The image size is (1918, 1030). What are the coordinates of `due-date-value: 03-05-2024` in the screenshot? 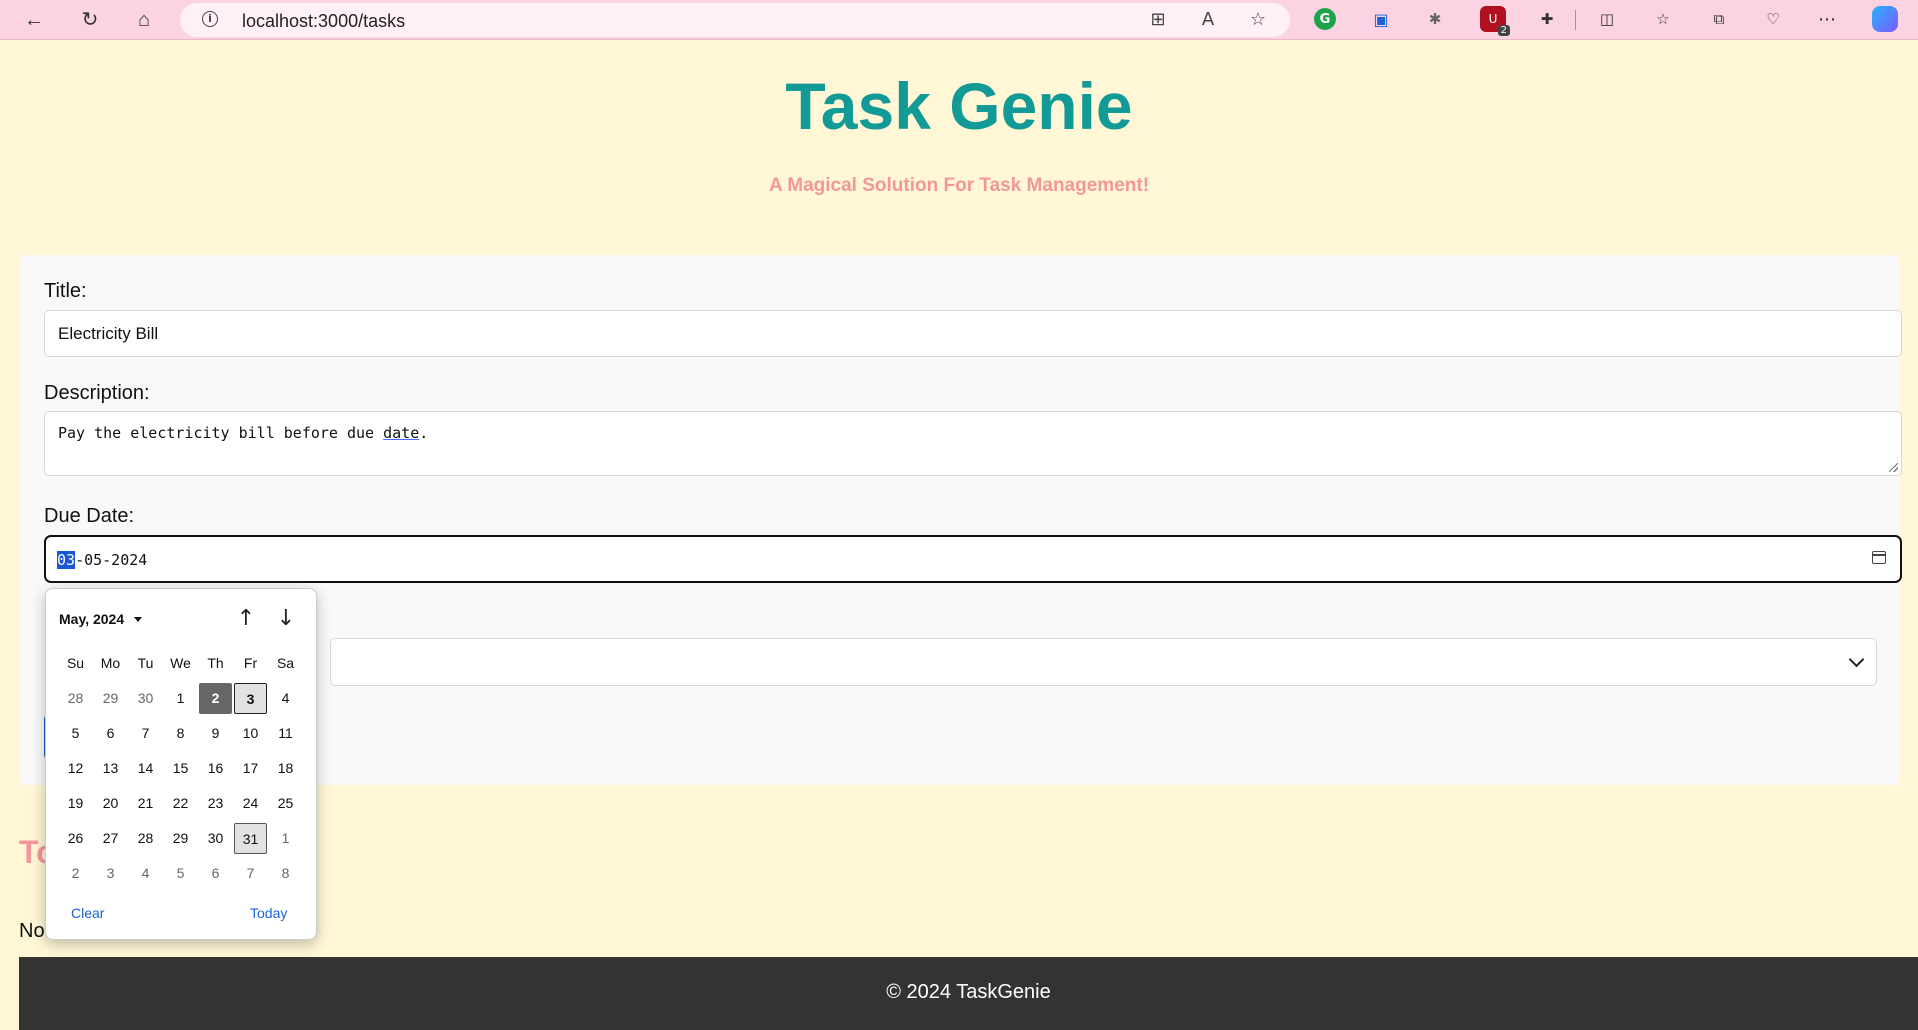 It's located at (102, 560).